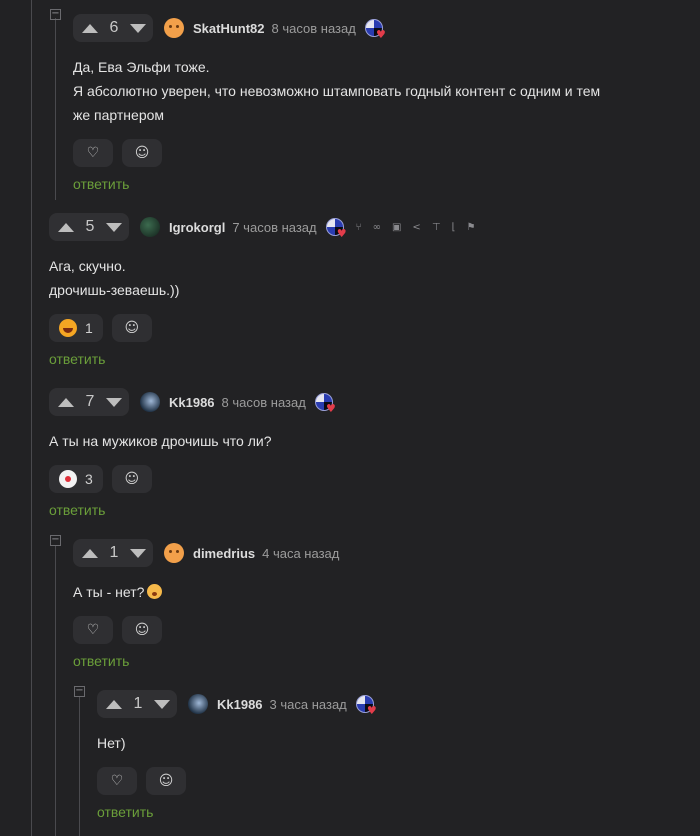  Describe the element at coordinates (119, 115) in the screenshot. I see `comment-line: же партнером` at that location.